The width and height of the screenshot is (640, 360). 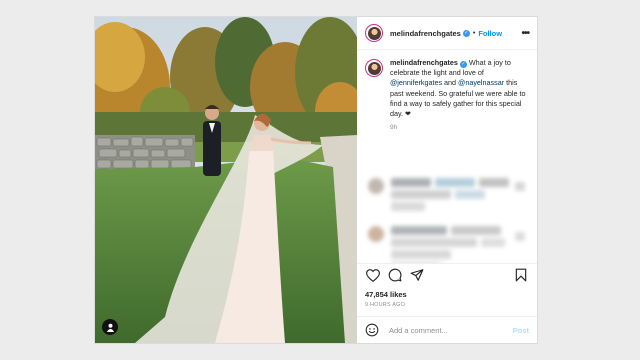 What do you see at coordinates (416, 82) in the screenshot?
I see `mention-link-1: @jenniferkgates` at bounding box center [416, 82].